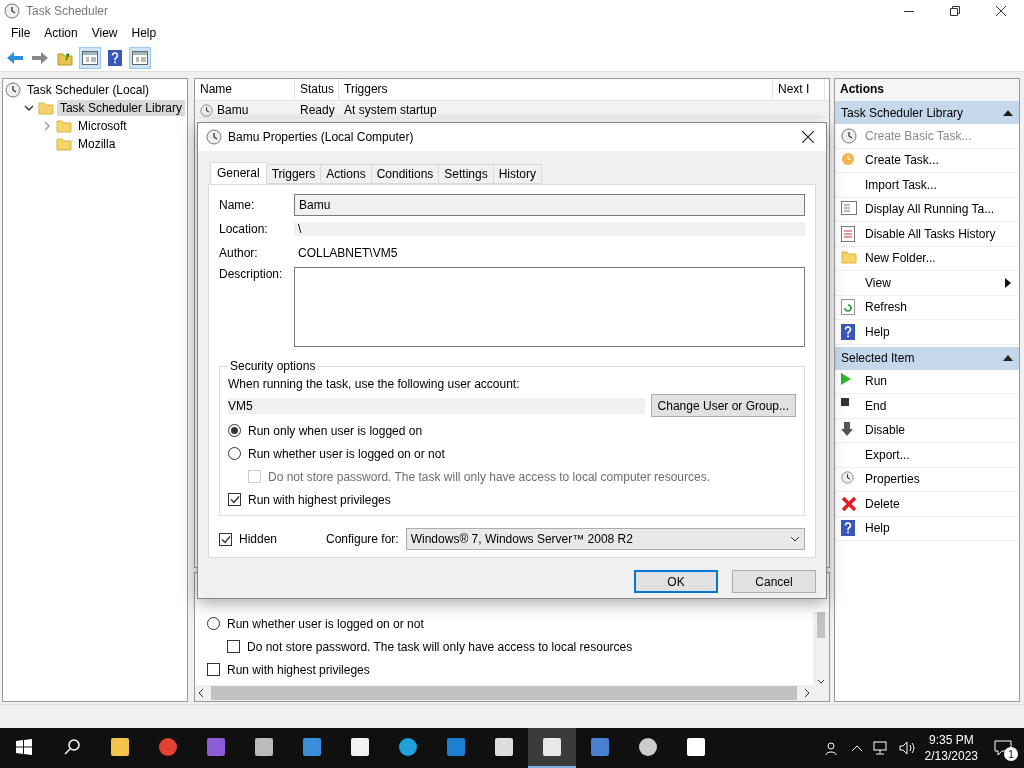  What do you see at coordinates (293, 174) in the screenshot?
I see `tab: Triggers` at bounding box center [293, 174].